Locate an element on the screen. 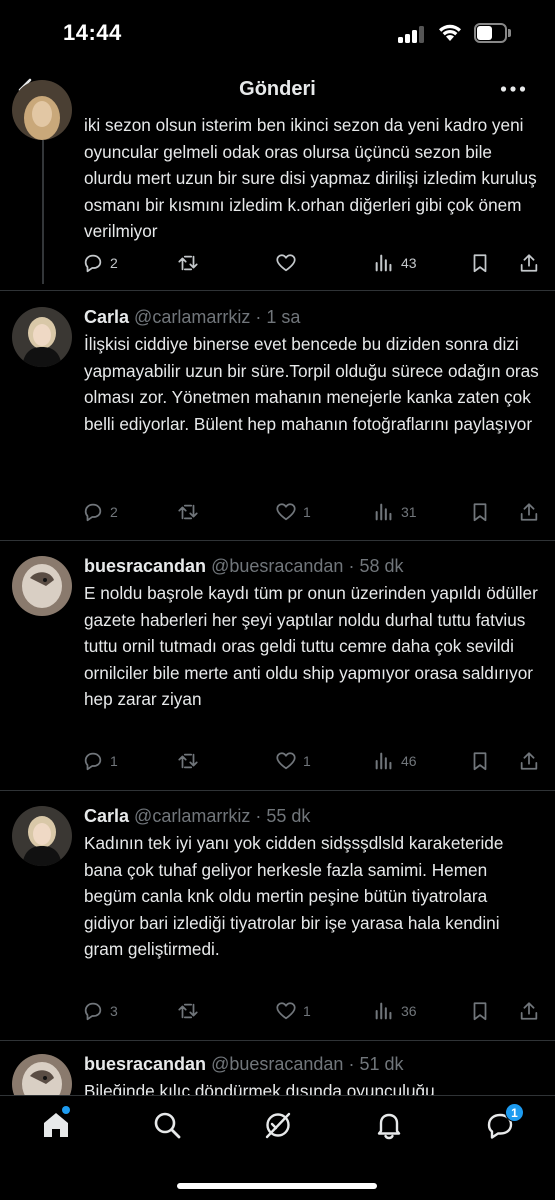 This screenshot has height=1200, width=555. reply-button: 3 is located at coordinates (100, 1011).